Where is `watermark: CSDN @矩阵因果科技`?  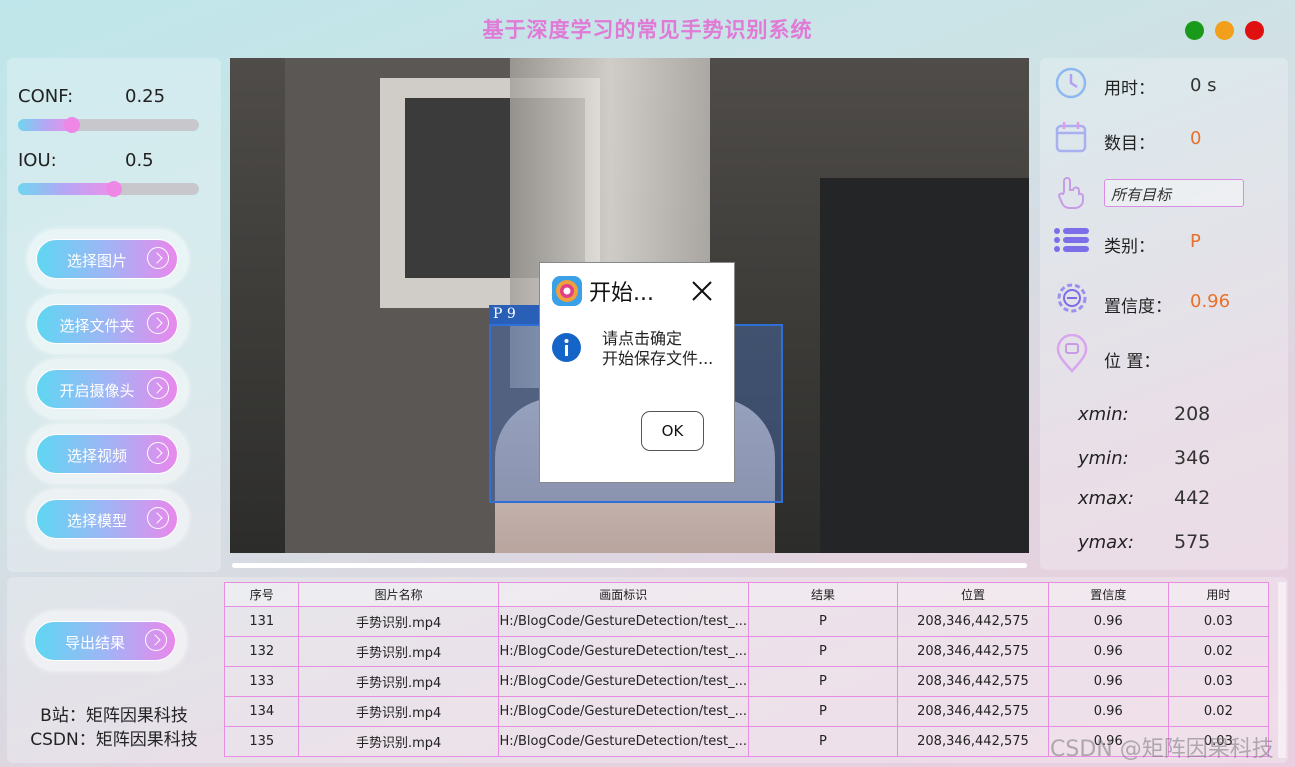
watermark: CSDN @矩阵因果科技 is located at coordinates (1162, 749).